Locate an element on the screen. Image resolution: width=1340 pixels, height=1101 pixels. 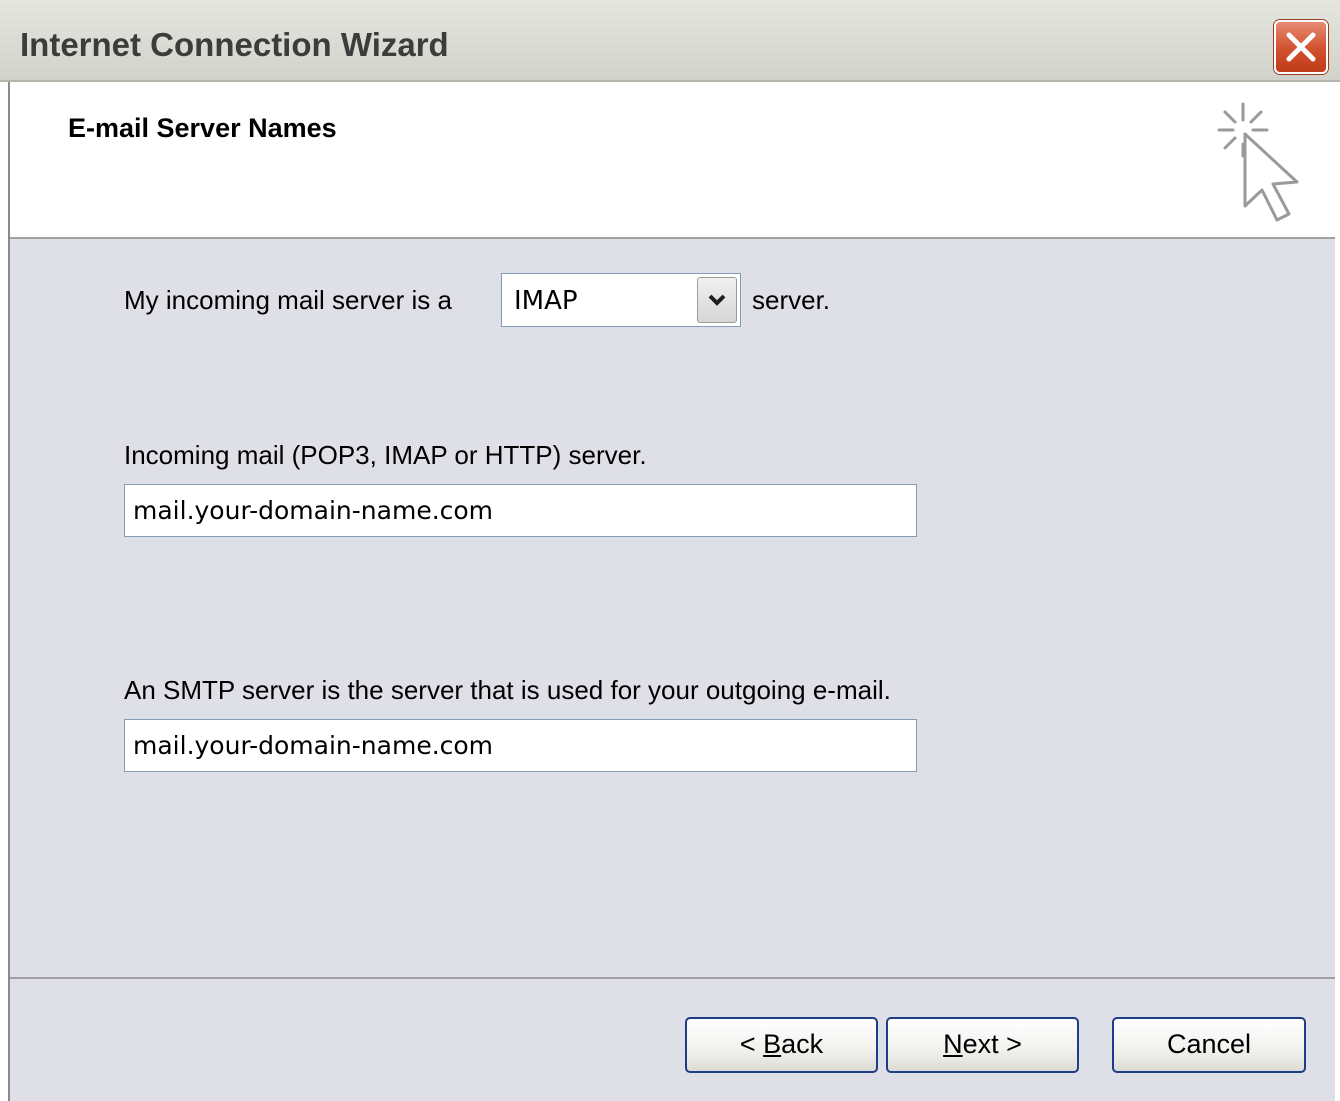
wizard-cursor-sparkle-icon is located at coordinates (1258, 162).